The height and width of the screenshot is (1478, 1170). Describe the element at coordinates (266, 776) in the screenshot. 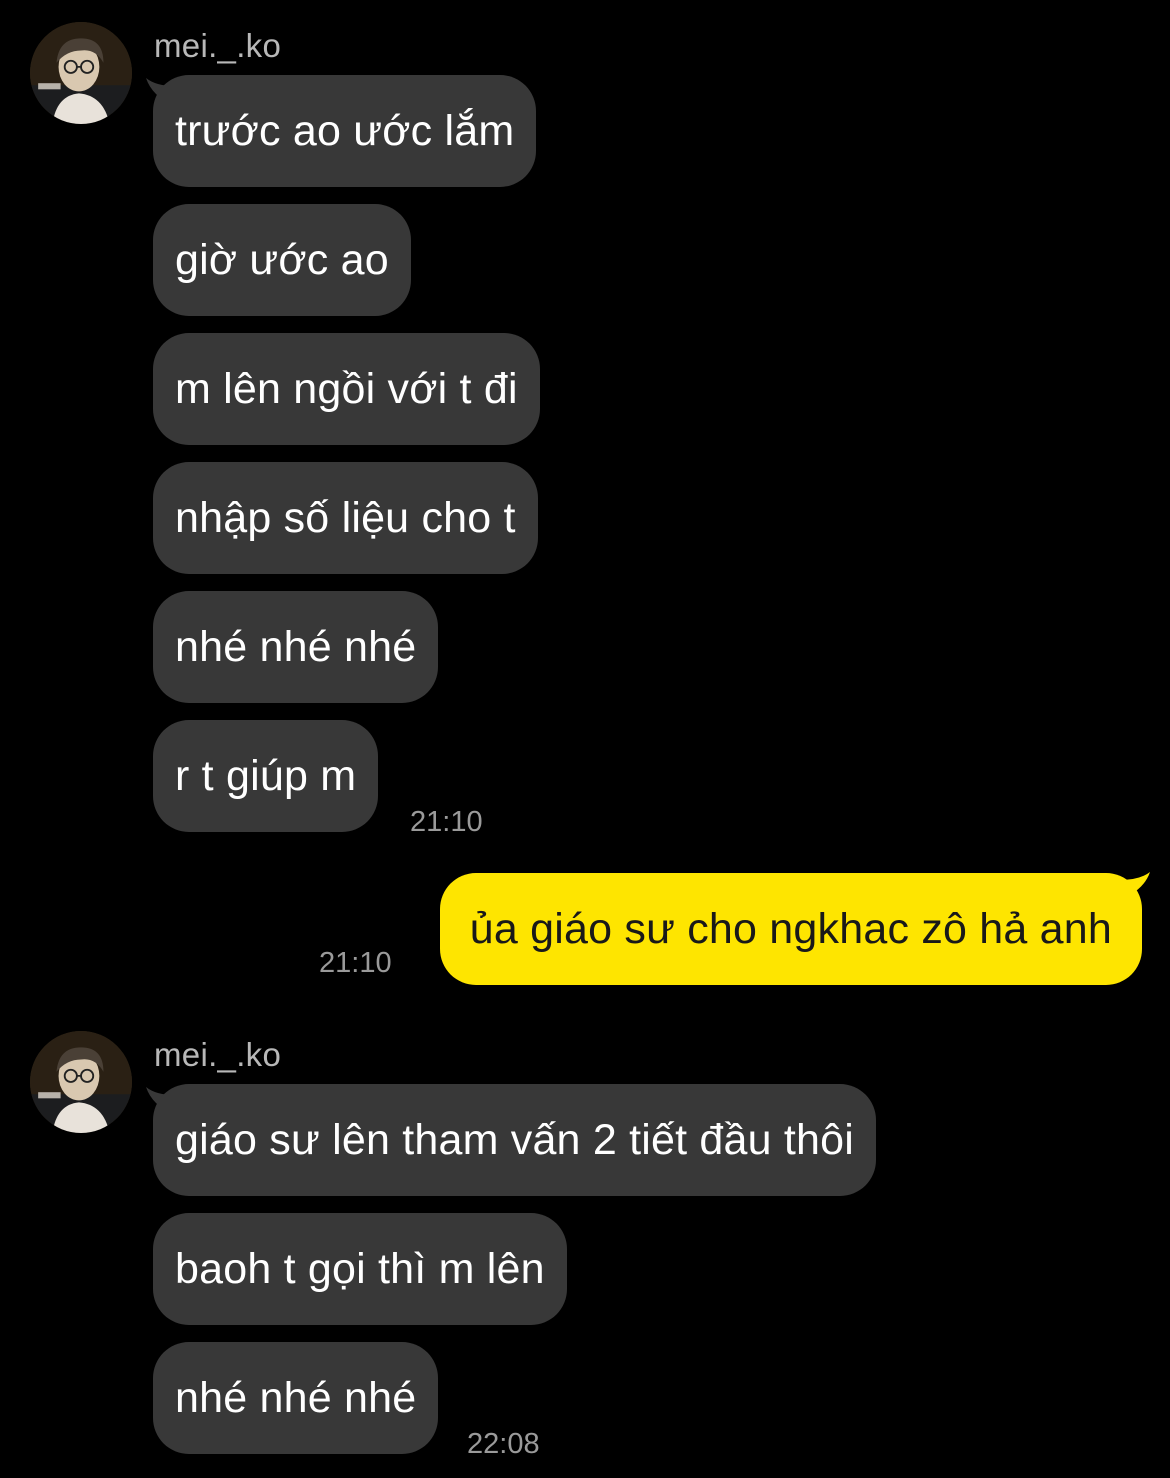

I see `message-bubble-incoming: r t giúp m` at that location.